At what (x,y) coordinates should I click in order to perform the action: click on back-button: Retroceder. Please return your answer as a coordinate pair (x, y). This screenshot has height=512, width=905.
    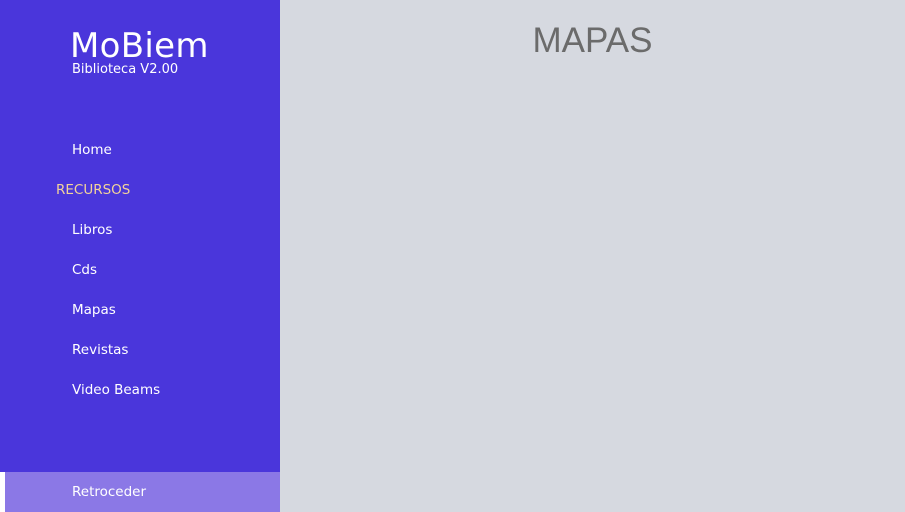
    Looking at the image, I should click on (140, 492).